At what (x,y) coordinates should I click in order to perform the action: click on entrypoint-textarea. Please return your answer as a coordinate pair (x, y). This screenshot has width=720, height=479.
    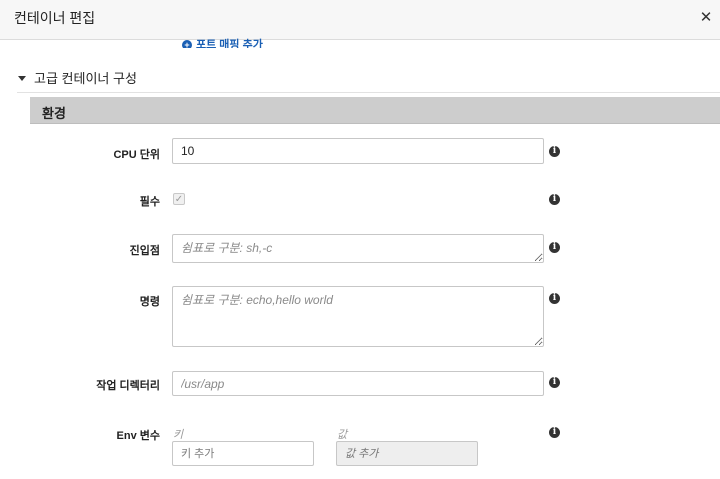
    Looking at the image, I should click on (358, 248).